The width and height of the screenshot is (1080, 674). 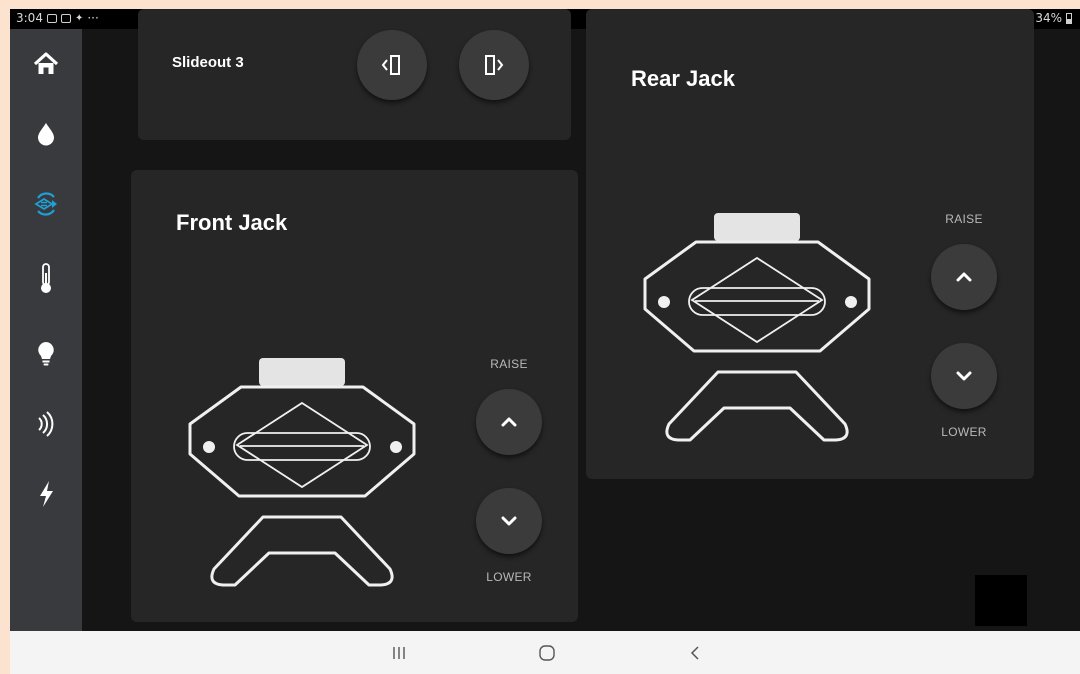 I want to click on slideout-card: Slideout 3, so click(x=354, y=74).